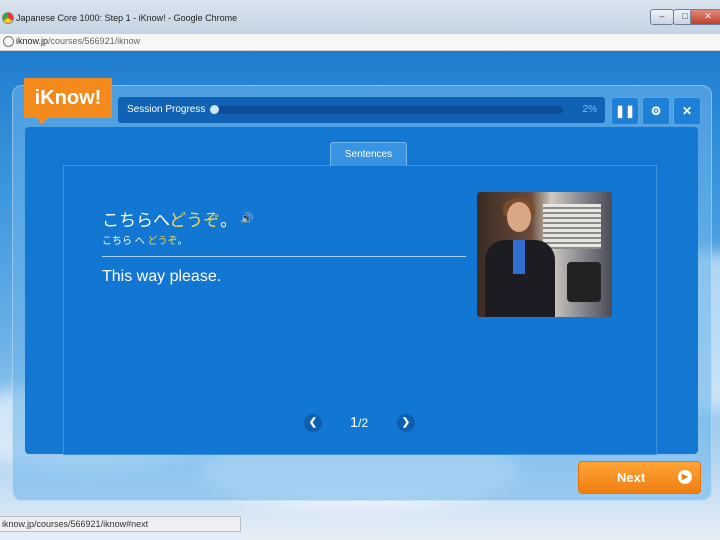 This screenshot has height=540, width=720. I want to click on gear-icon: ⚙, so click(656, 111).